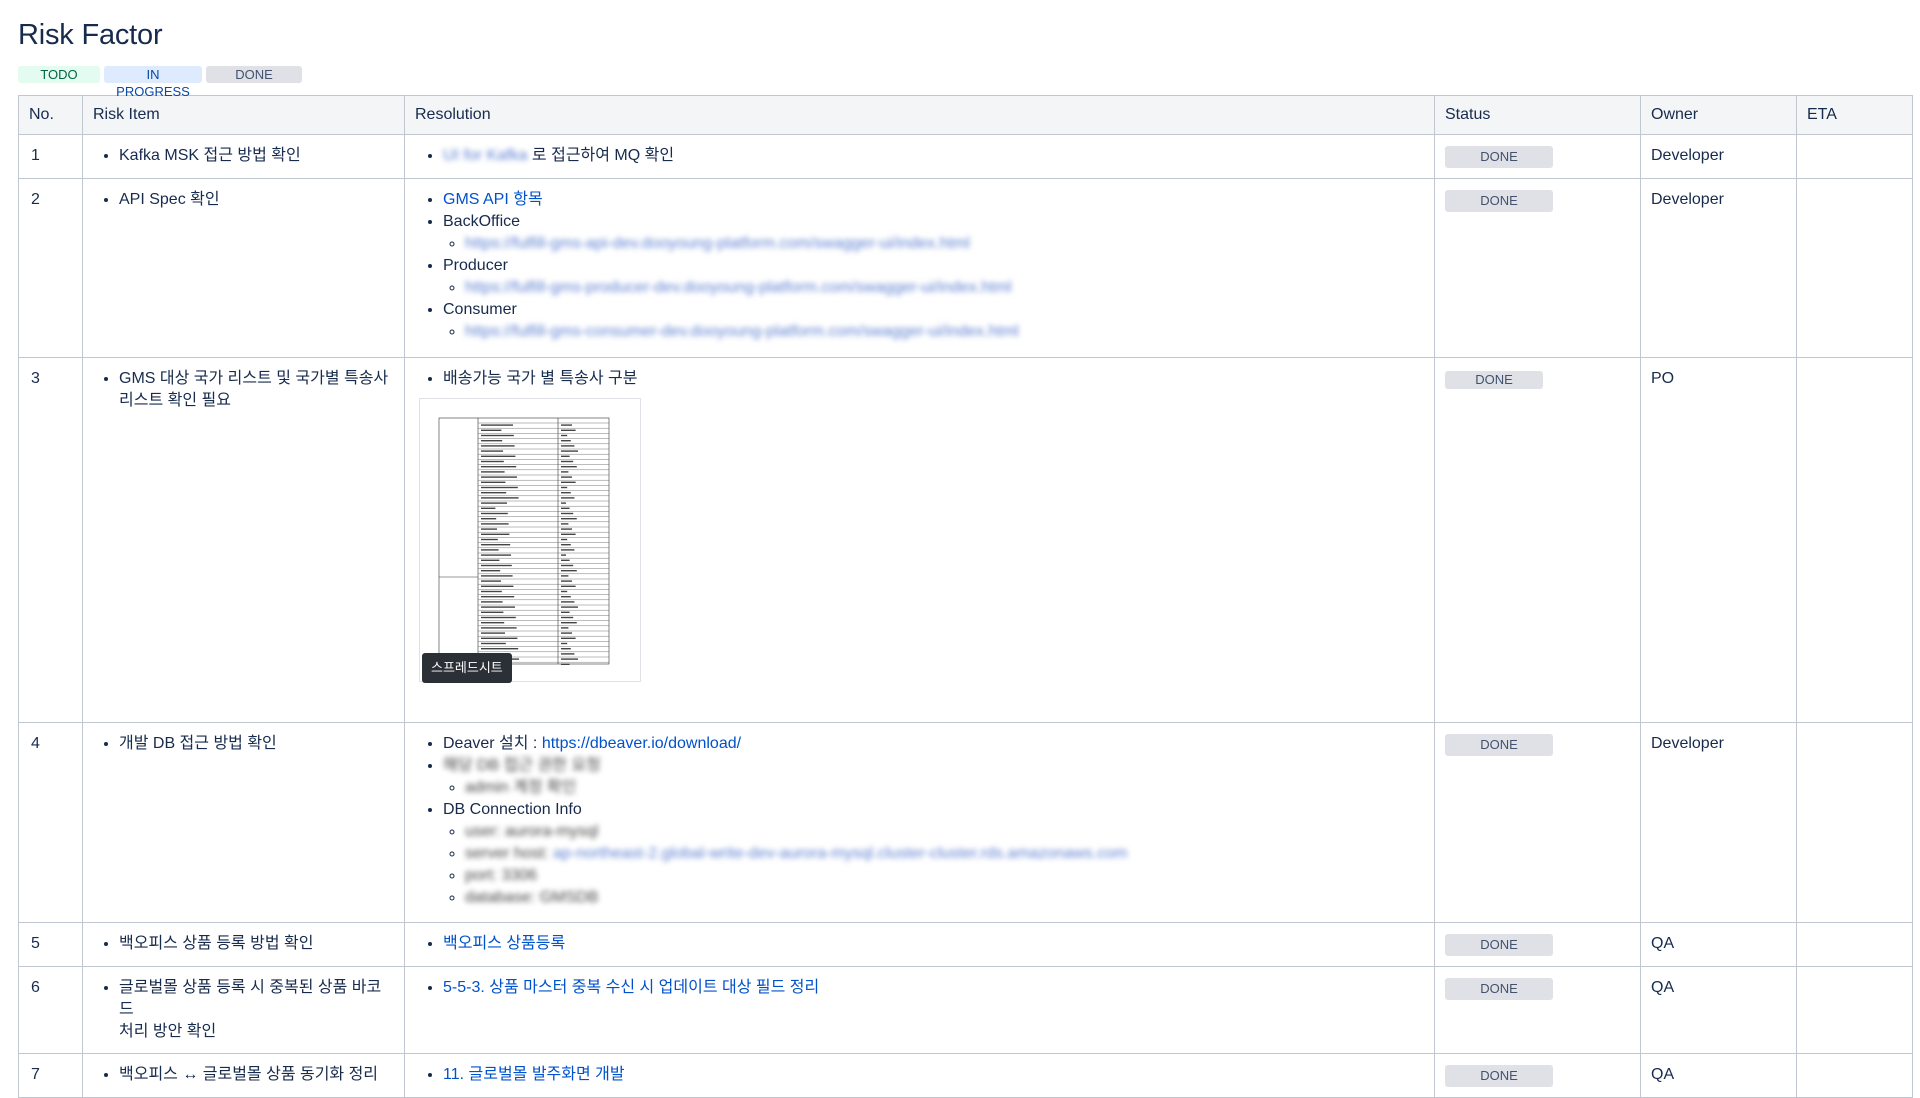 The width and height of the screenshot is (1920, 1098). Describe the element at coordinates (243, 115) in the screenshot. I see `header-risk-item: Risk Item` at that location.